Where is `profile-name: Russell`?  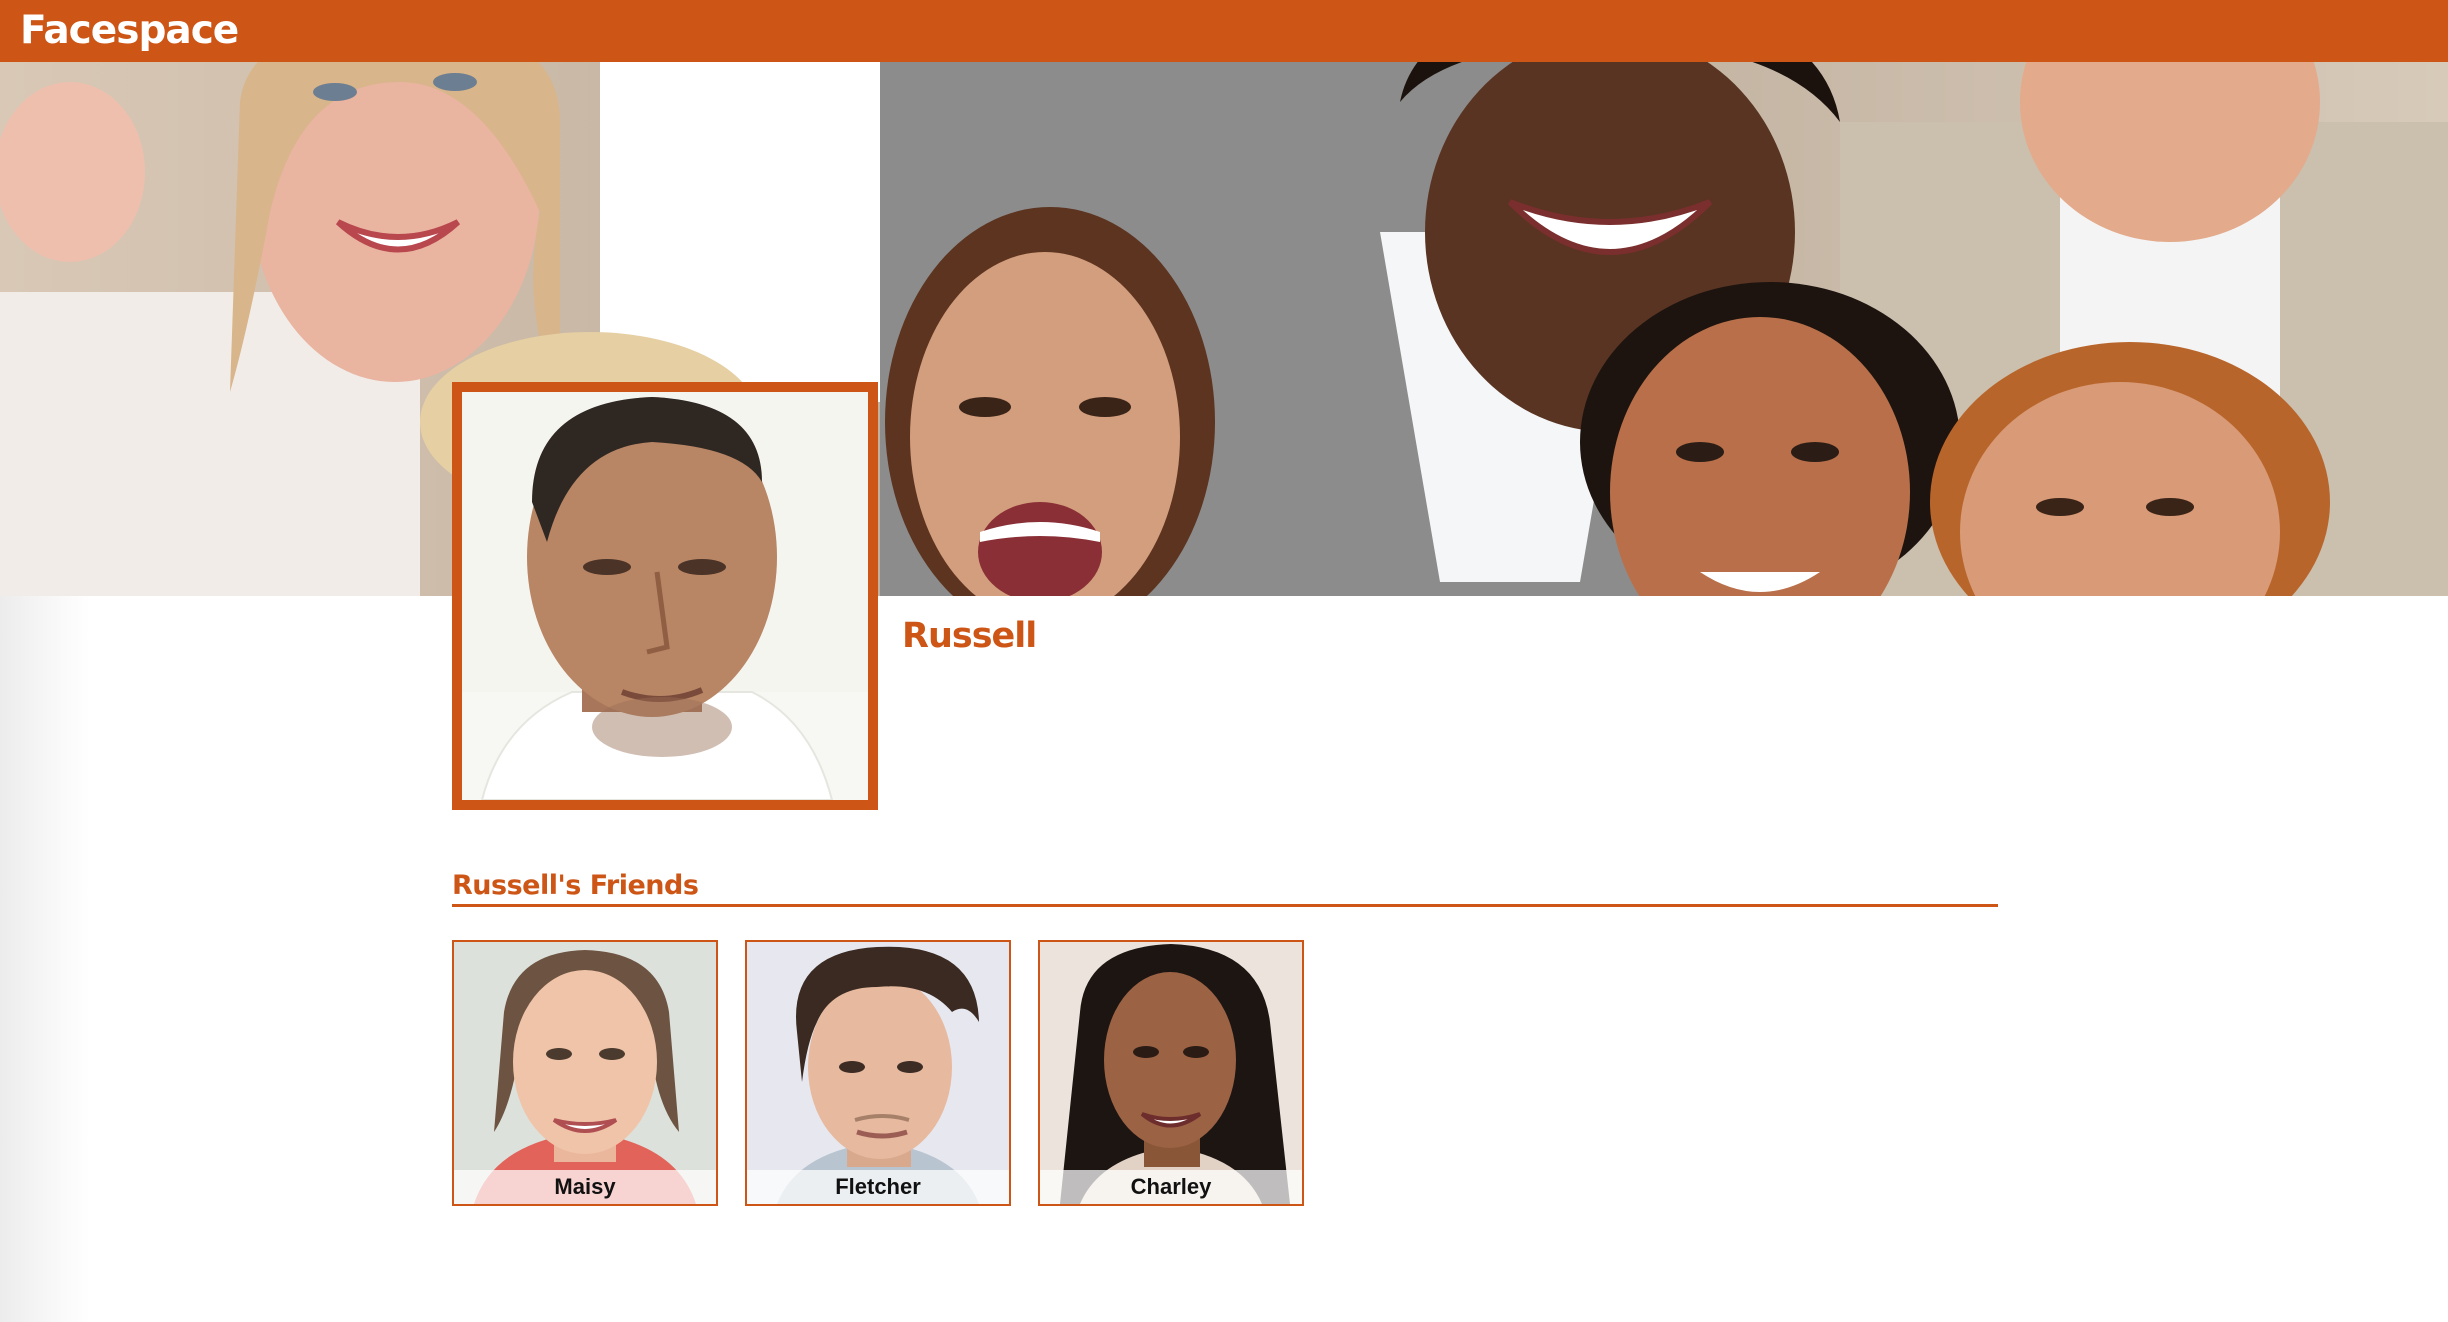
profile-name: Russell is located at coordinates (969, 636).